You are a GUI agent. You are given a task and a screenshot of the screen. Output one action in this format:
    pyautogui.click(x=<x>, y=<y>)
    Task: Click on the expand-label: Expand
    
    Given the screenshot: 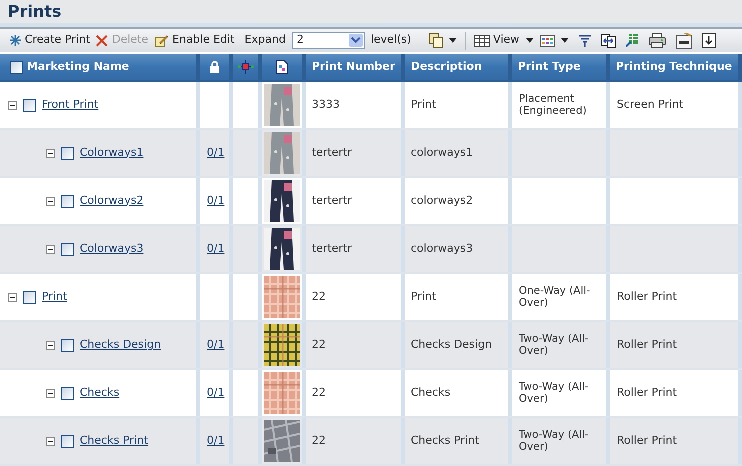 What is the action you would take?
    pyautogui.click(x=265, y=40)
    